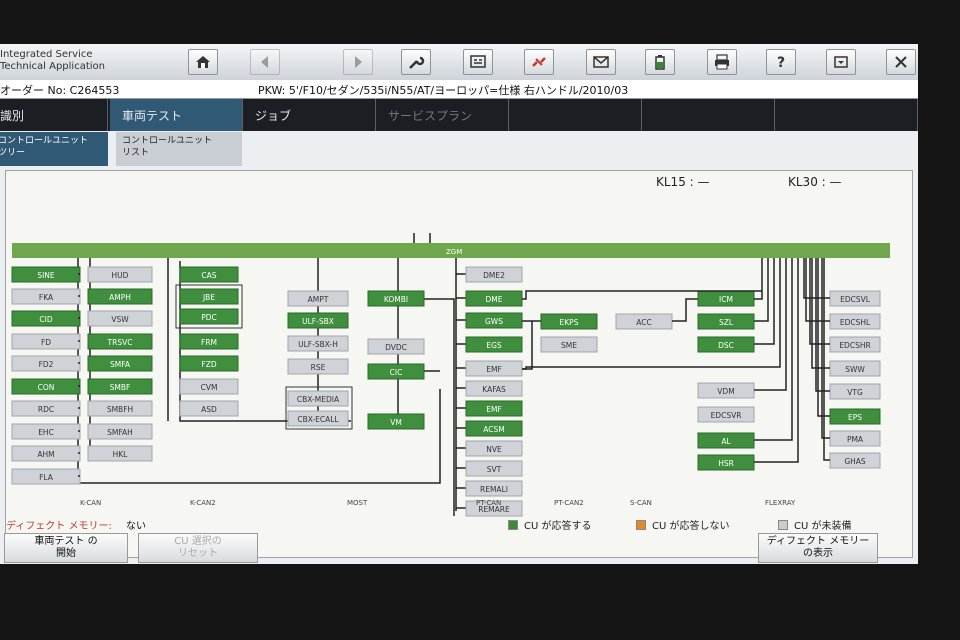 This screenshot has height=640, width=960. Describe the element at coordinates (644, 321) in the screenshot. I see `ecu-acc: ACC` at that location.